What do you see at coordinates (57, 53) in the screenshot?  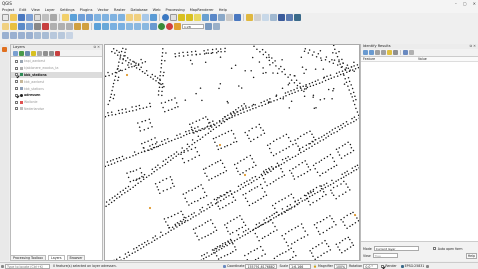 I see `remove-layer-panel-icon` at bounding box center [57, 53].